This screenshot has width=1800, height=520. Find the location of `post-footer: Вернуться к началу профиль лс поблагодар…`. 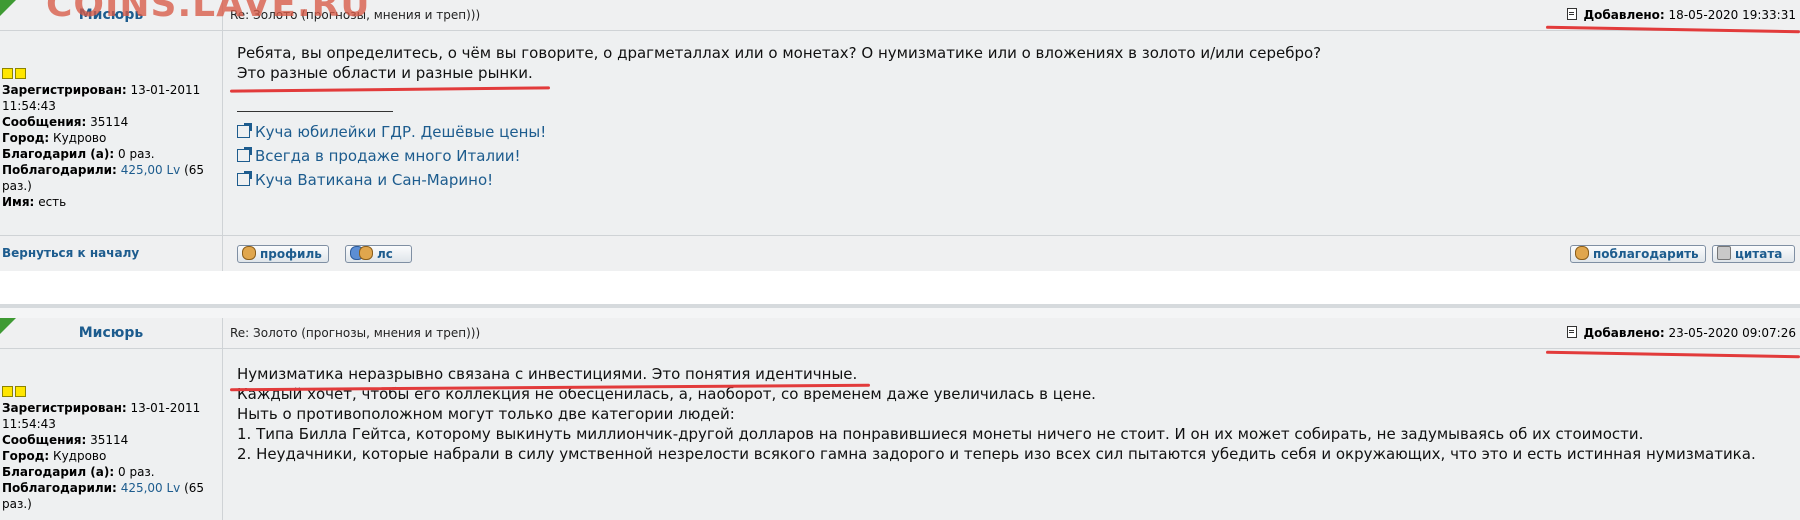

post-footer: Вернуться к началу профиль лс поблагодар… is located at coordinates (900, 253).